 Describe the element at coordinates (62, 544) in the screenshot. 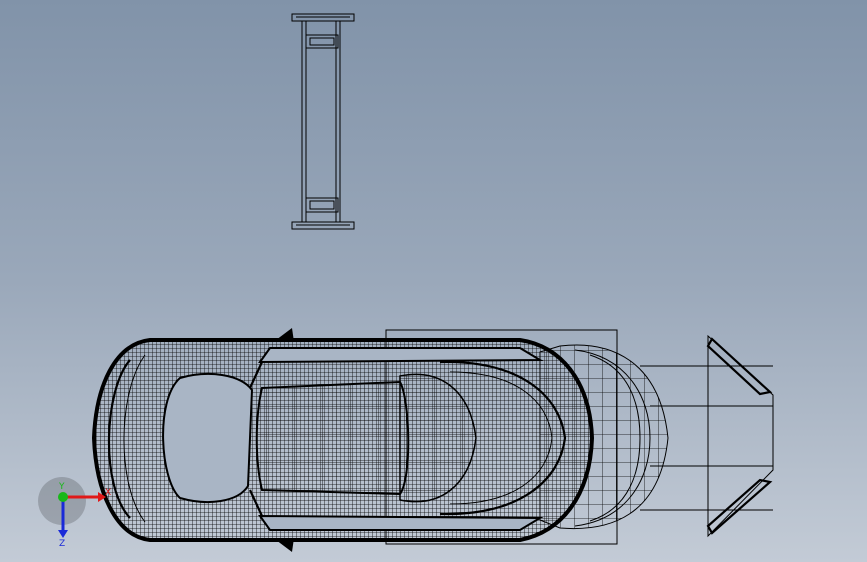

I see `z-axis-label: Z` at that location.